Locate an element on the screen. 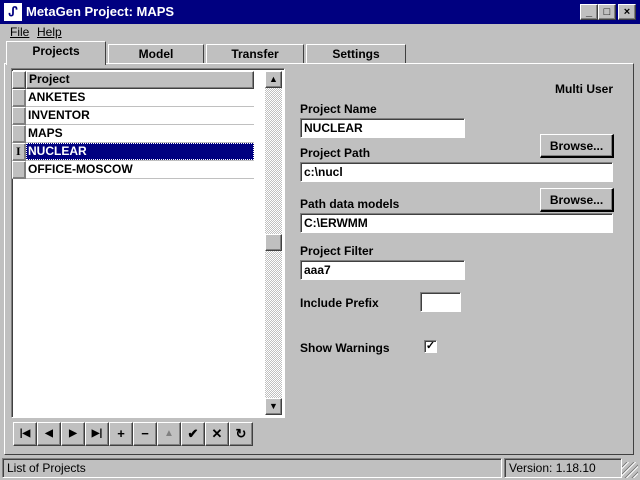 This screenshot has height=480, width=640. project-cell: MAPS is located at coordinates (45, 133).